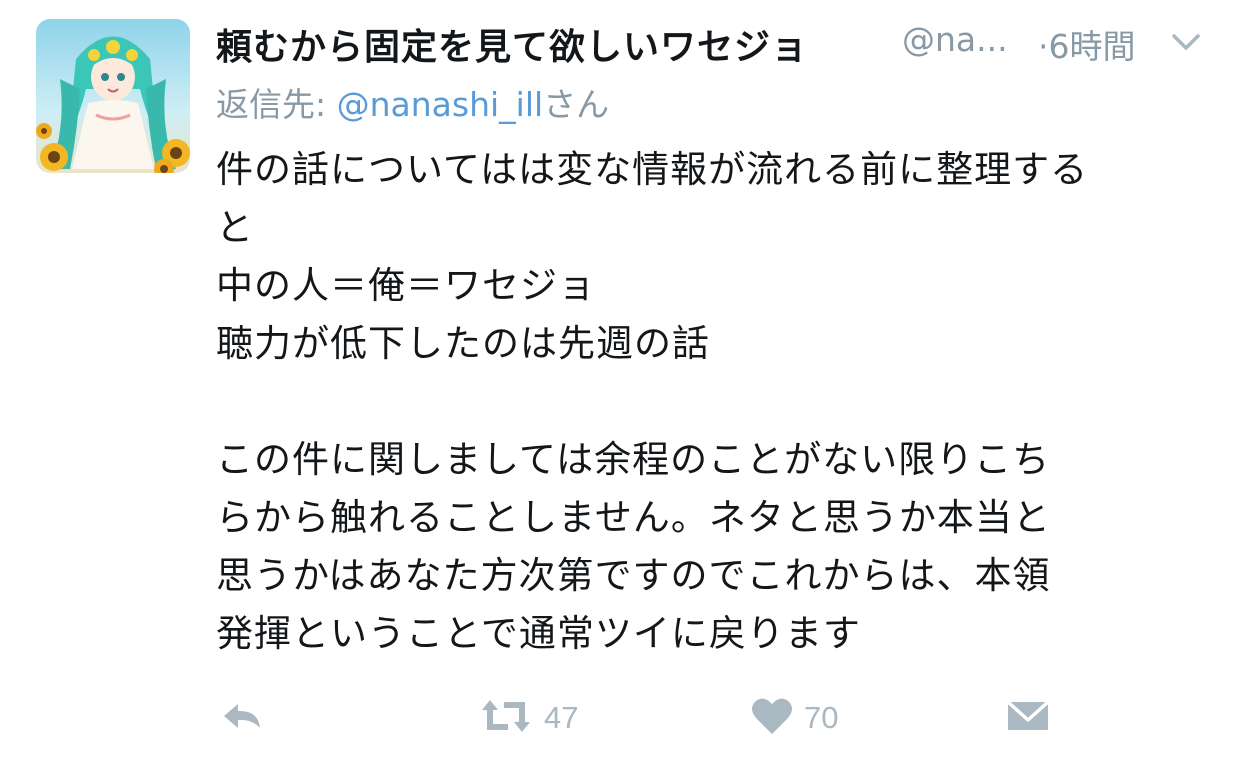 This screenshot has width=1242, height=759. What do you see at coordinates (276, 104) in the screenshot?
I see `reply-prefix: 返信先:` at bounding box center [276, 104].